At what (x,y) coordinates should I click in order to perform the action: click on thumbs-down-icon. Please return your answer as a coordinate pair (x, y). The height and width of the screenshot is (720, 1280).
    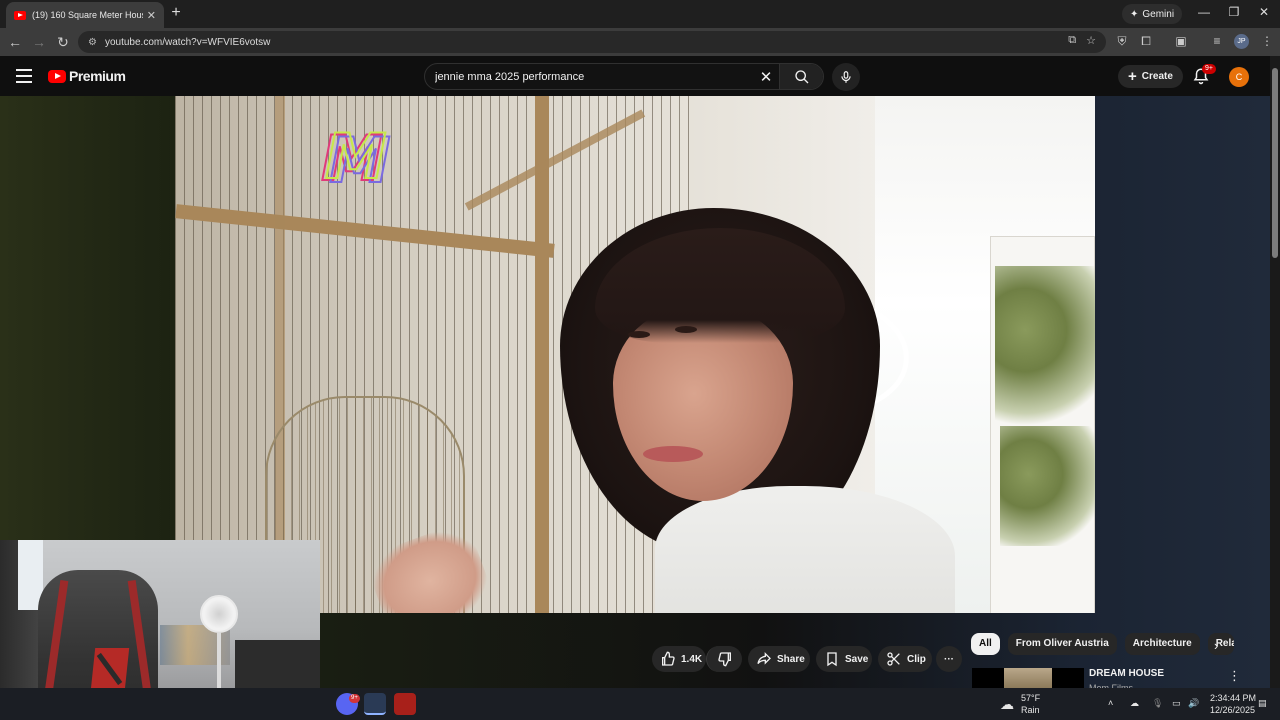
    Looking at the image, I should click on (724, 659).